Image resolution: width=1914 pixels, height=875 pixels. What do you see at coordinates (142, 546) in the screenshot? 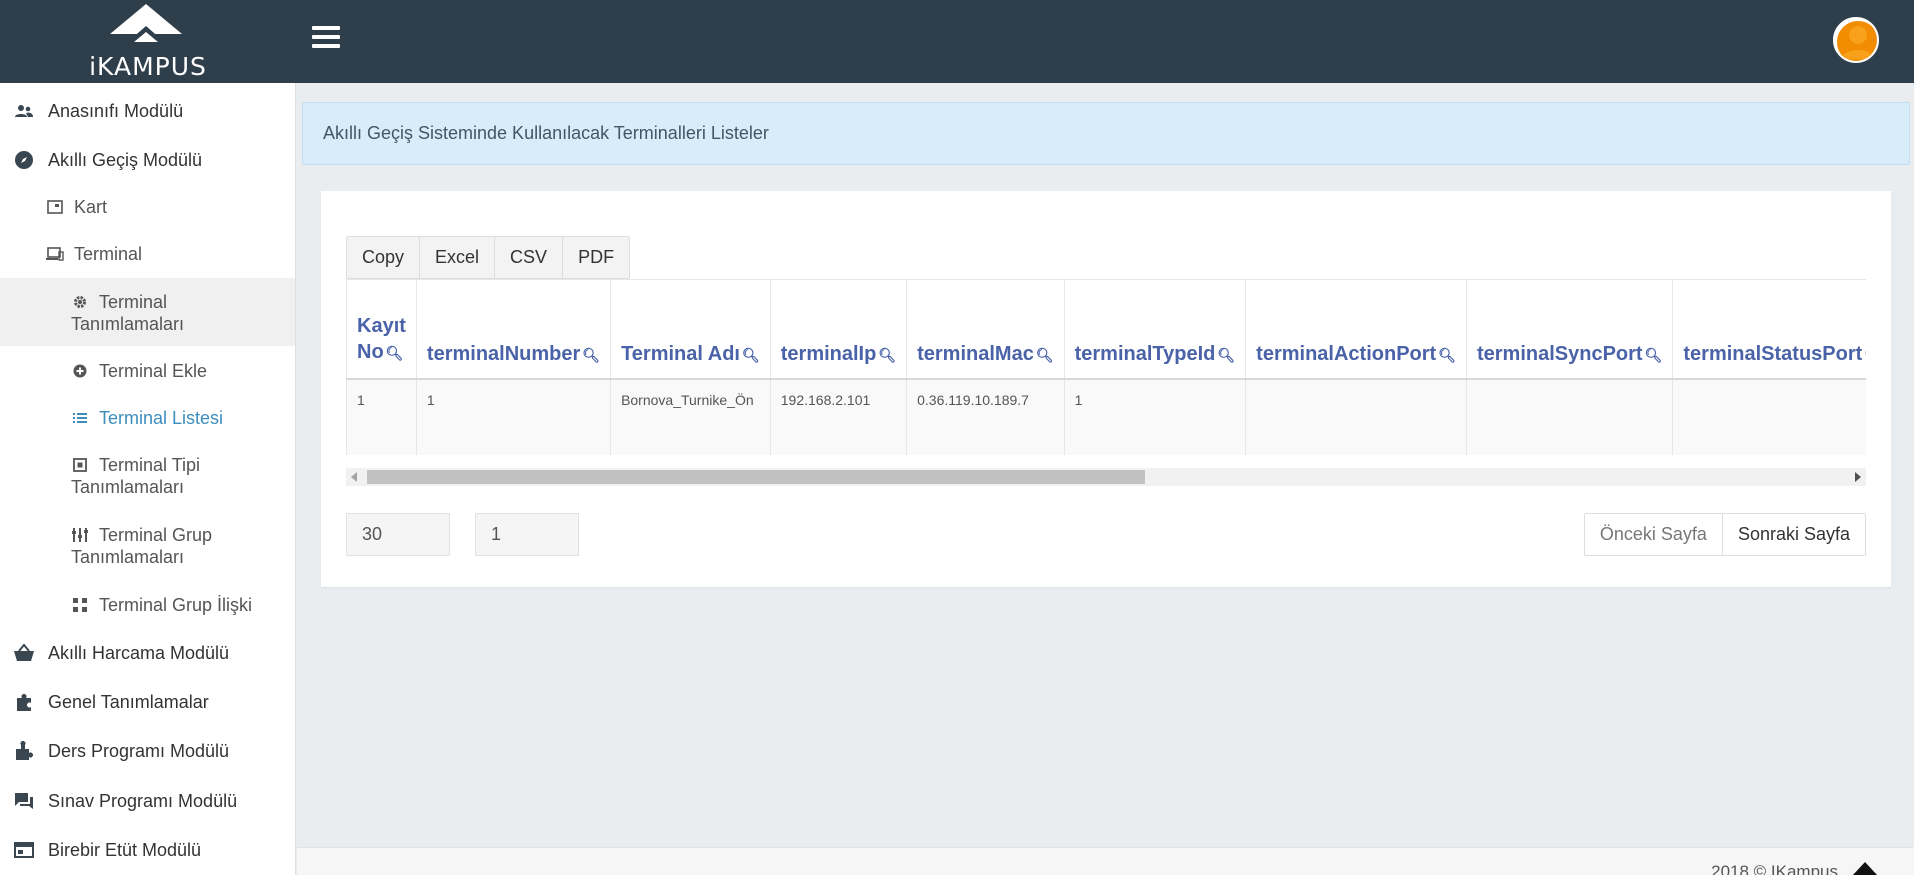
I see `sidebar-item-label: Terminal Grup Tanımlamaları` at bounding box center [142, 546].